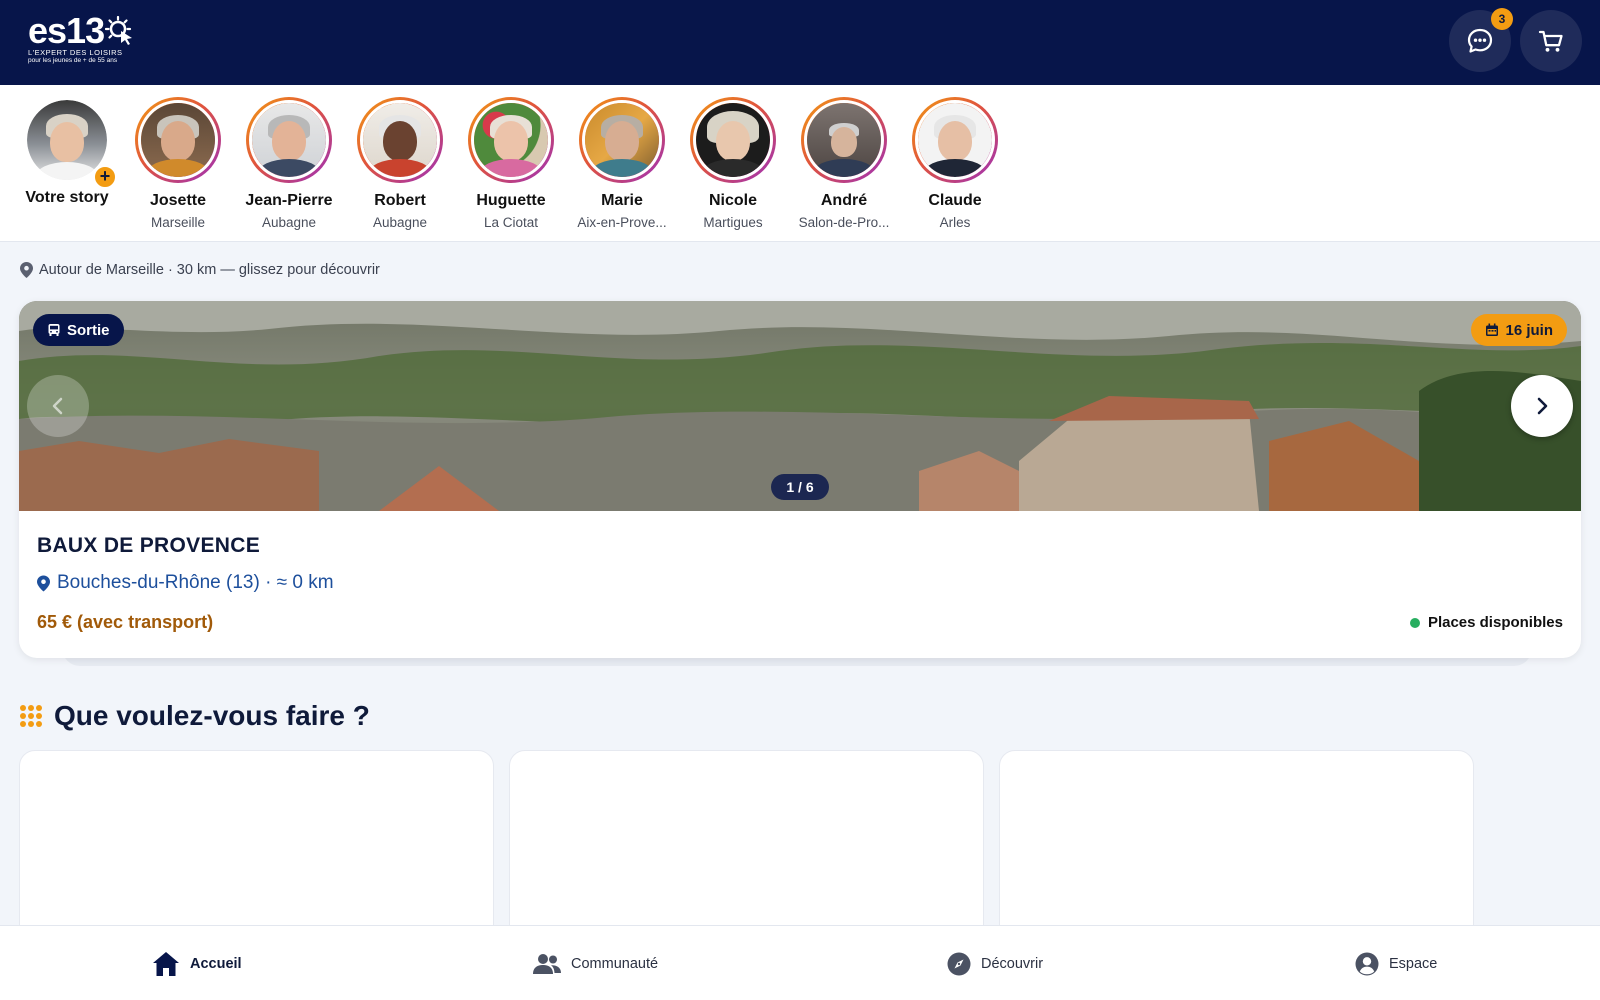  I want to click on story-name: André, so click(844, 200).